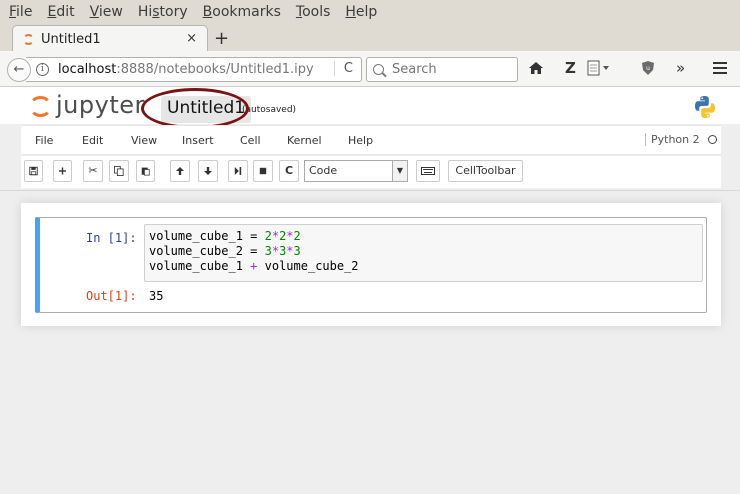  What do you see at coordinates (399, 171) in the screenshot?
I see `chevron-down-icon: ▼` at bounding box center [399, 171].